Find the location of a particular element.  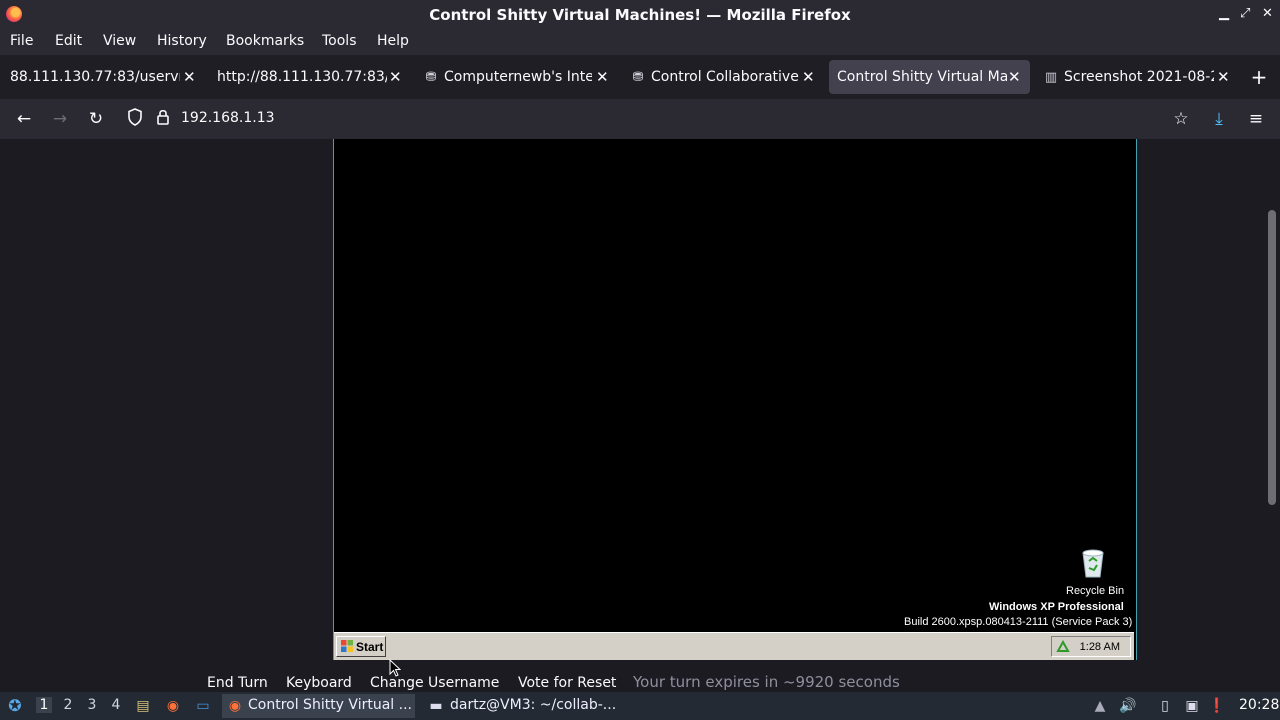

tab-uservm: 88.111.130.77:83/uservm ✕ is located at coordinates (102, 77).